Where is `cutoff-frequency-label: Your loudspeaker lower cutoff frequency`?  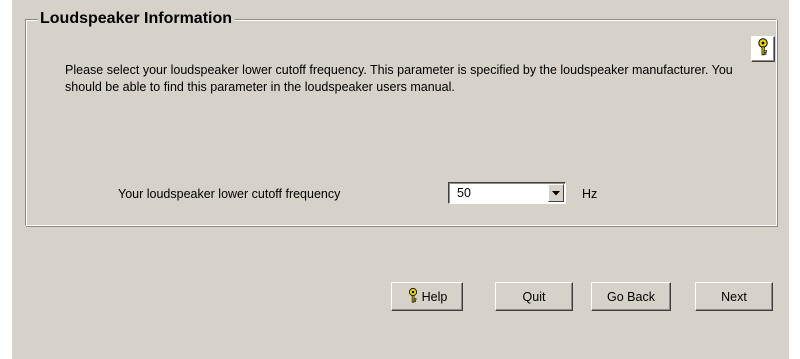 cutoff-frequency-label: Your loudspeaker lower cutoff frequency is located at coordinates (229, 194).